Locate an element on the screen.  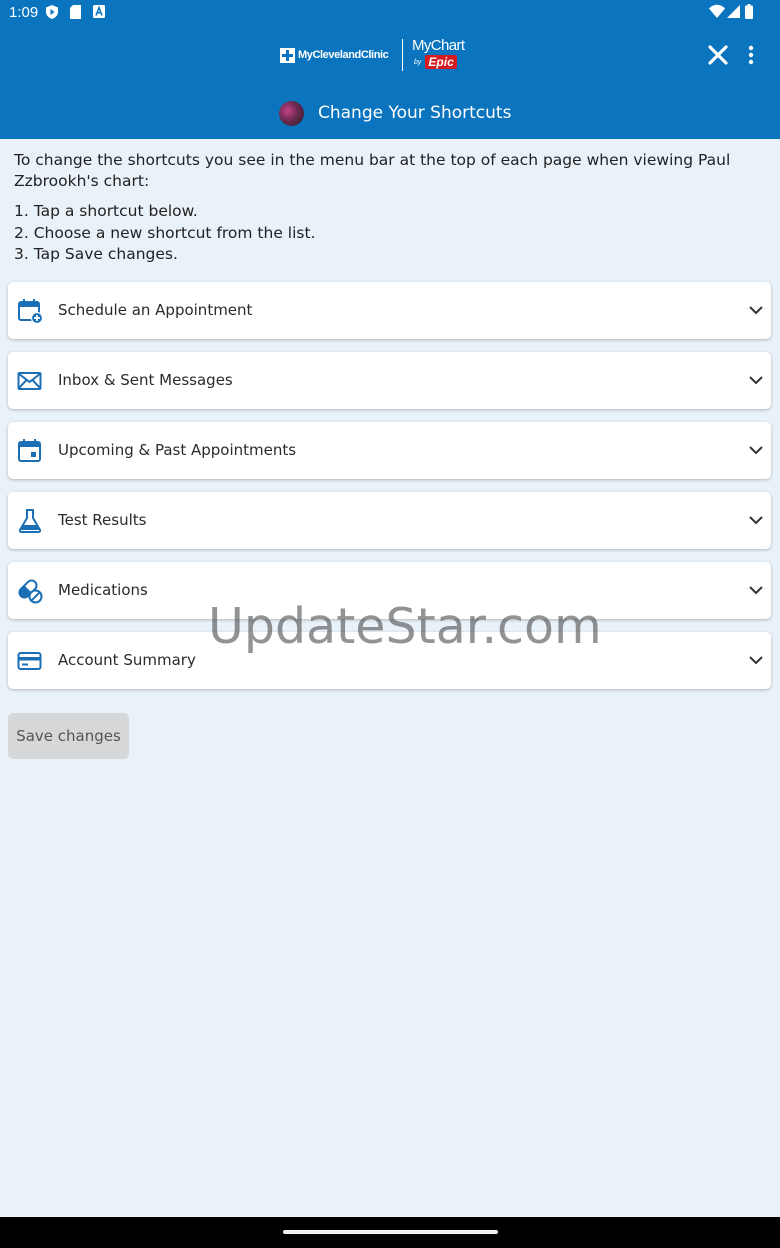
shortcut-upcoming-past-appointments: Upcoming & Past Appointments is located at coordinates (389, 450).